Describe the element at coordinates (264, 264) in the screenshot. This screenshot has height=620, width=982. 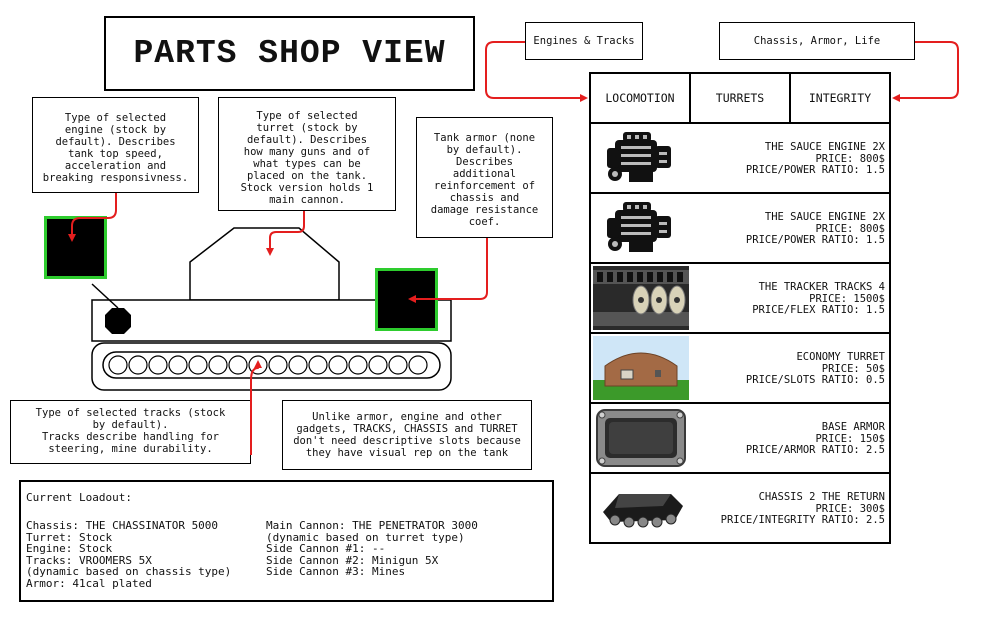
I see `tank-turret` at that location.